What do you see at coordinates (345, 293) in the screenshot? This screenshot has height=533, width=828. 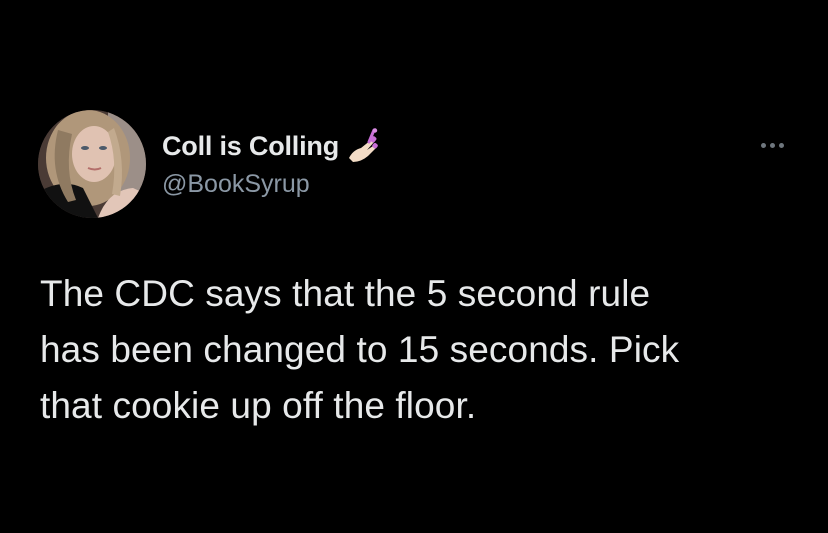 I see `tweet-text-line: The CDC says that the 5 second rule` at bounding box center [345, 293].